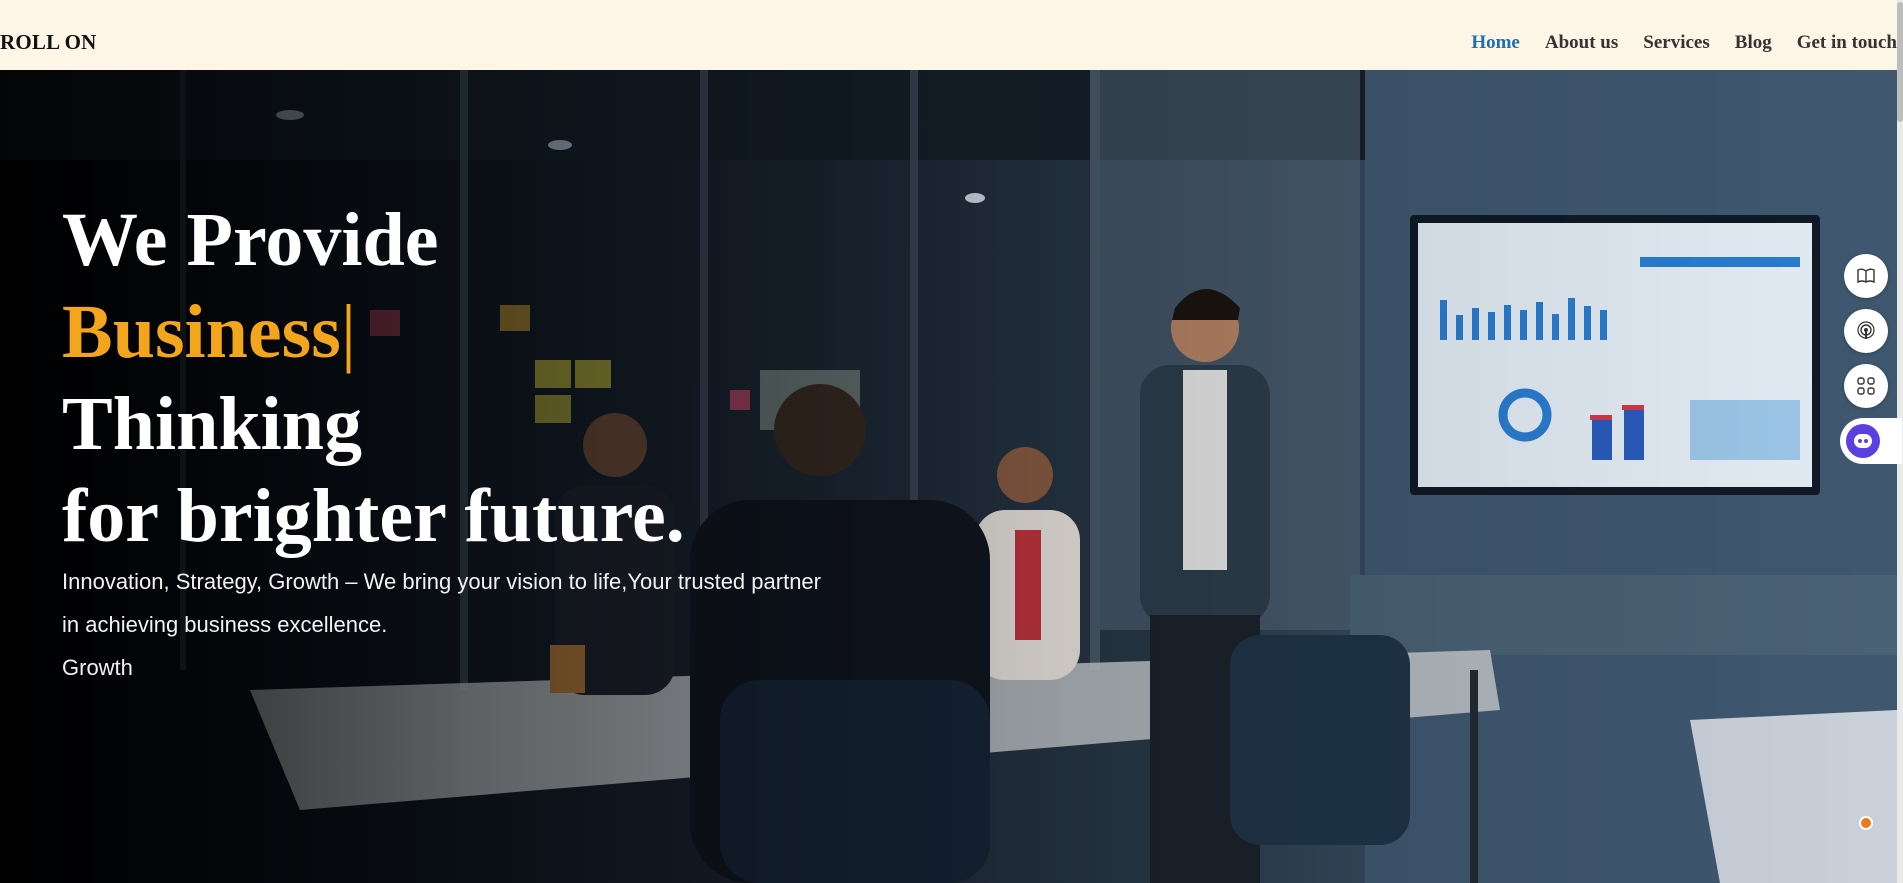  I want to click on hero-subtitle-growth: Growth, so click(97, 667).